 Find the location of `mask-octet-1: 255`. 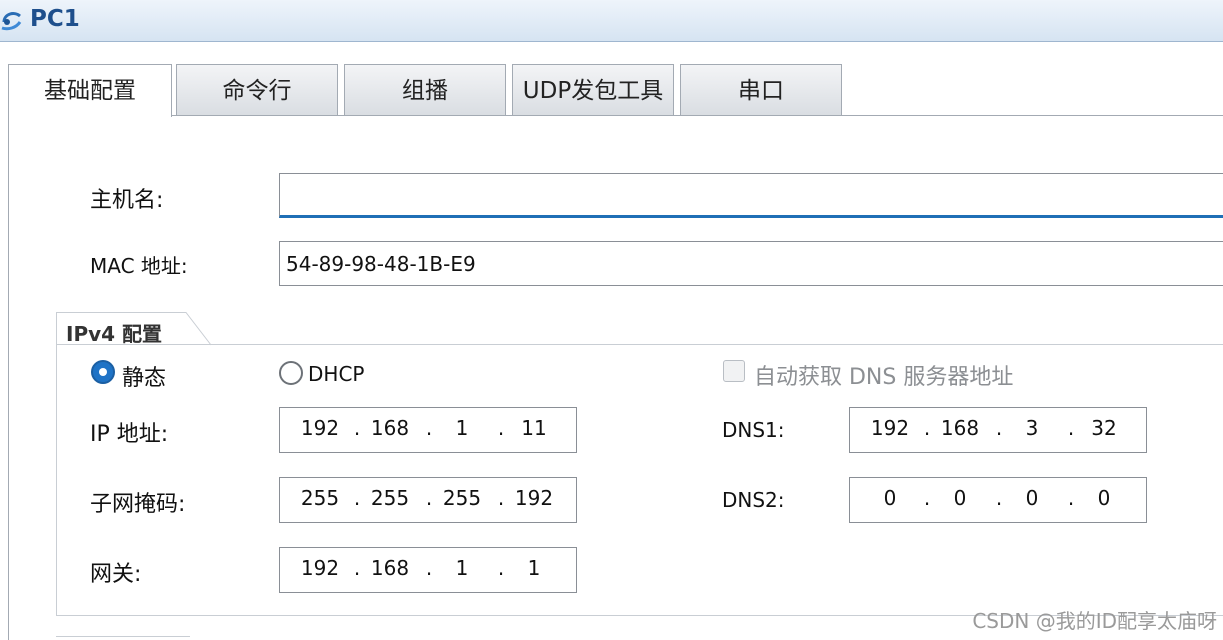

mask-octet-1: 255 is located at coordinates (320, 498).